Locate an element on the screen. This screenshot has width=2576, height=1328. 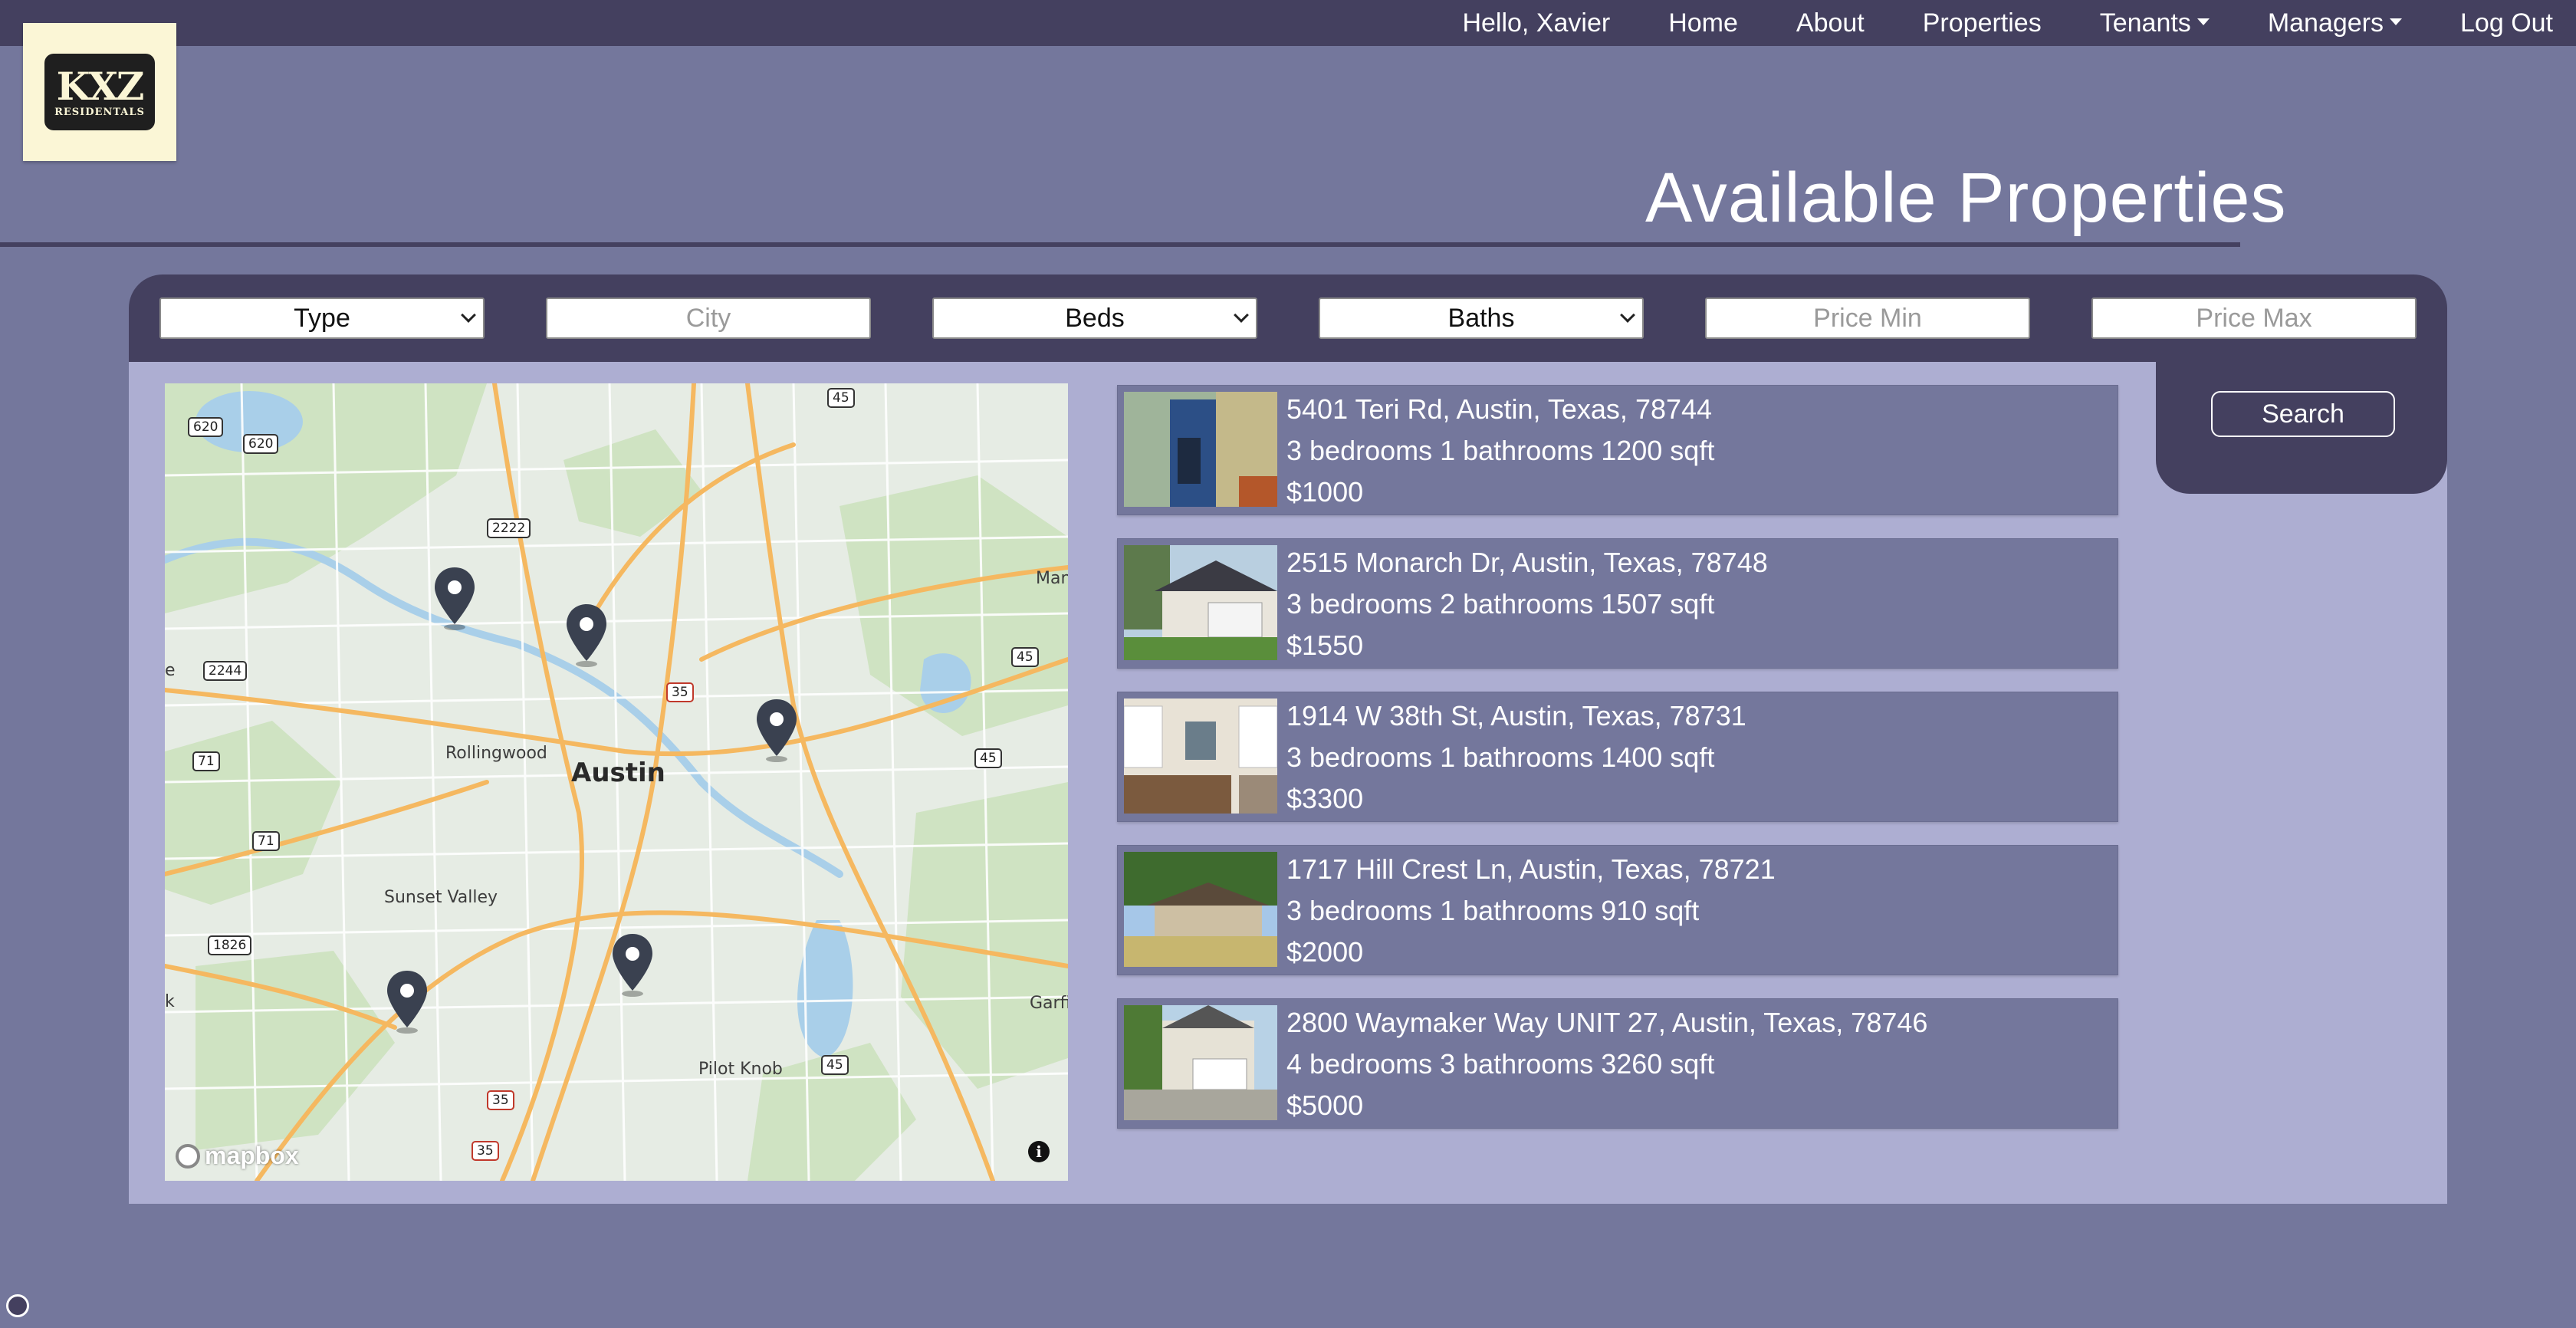
nav-tenants-label: Tenants is located at coordinates (2145, 23).